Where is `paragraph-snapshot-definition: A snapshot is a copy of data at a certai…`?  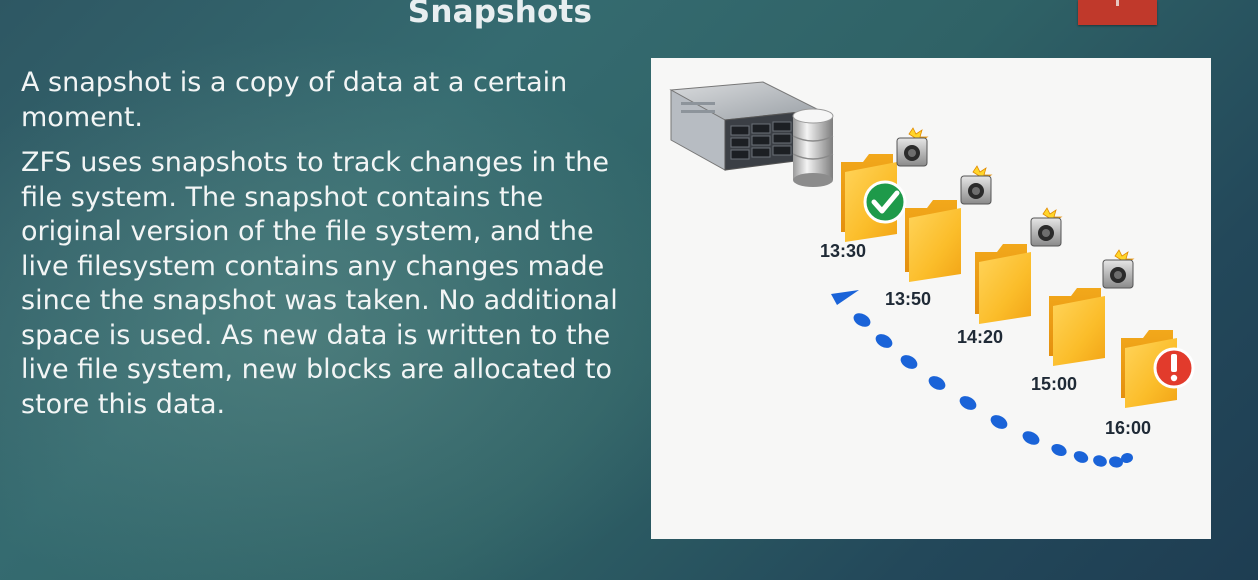 paragraph-snapshot-definition: A snapshot is a copy of data at a certai… is located at coordinates (294, 100).